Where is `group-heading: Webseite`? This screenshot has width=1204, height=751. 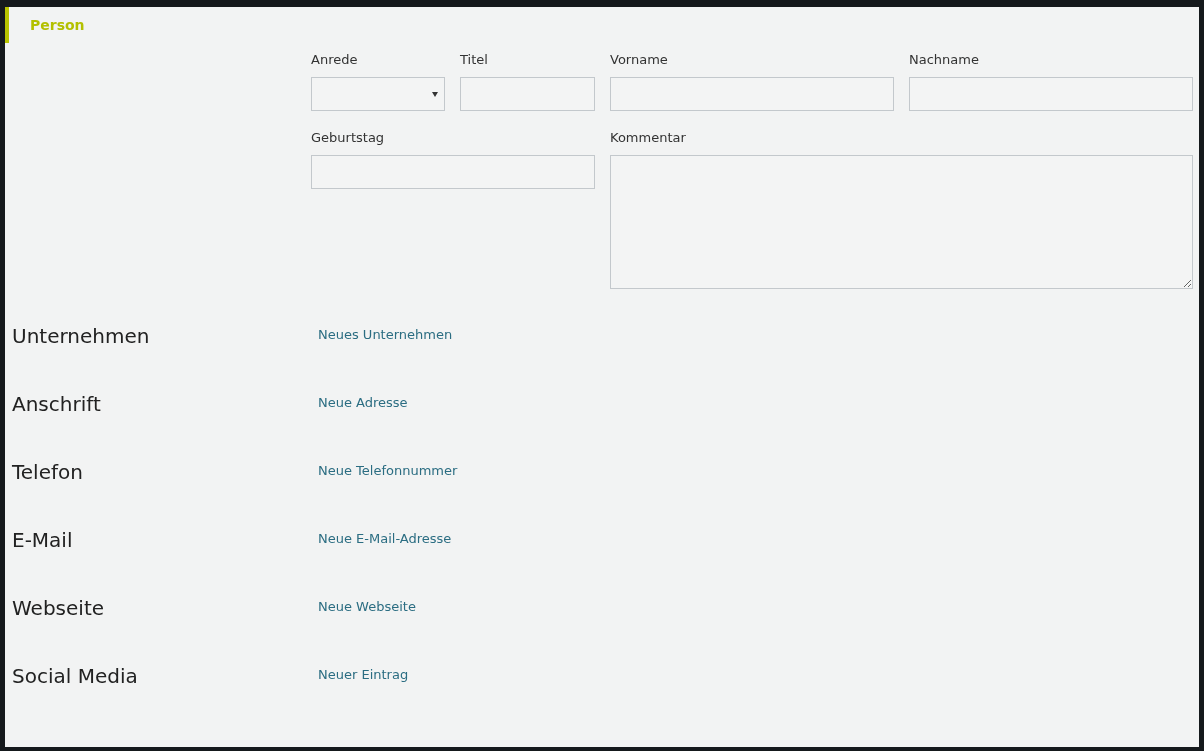 group-heading: Webseite is located at coordinates (58, 608).